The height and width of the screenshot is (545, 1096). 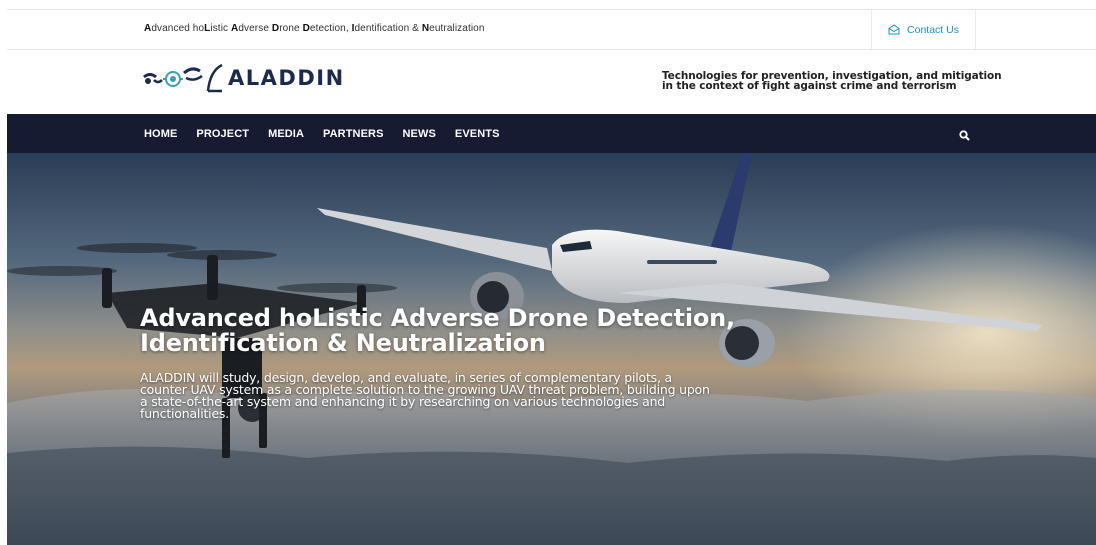 I want to click on search-button, so click(x=964, y=137).